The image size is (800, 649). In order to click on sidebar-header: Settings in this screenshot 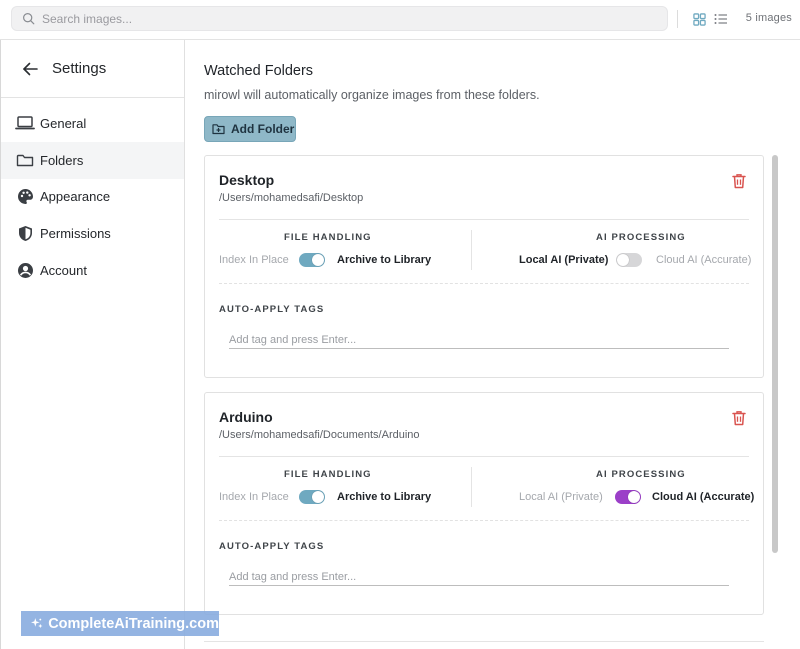, I will do `click(92, 69)`.